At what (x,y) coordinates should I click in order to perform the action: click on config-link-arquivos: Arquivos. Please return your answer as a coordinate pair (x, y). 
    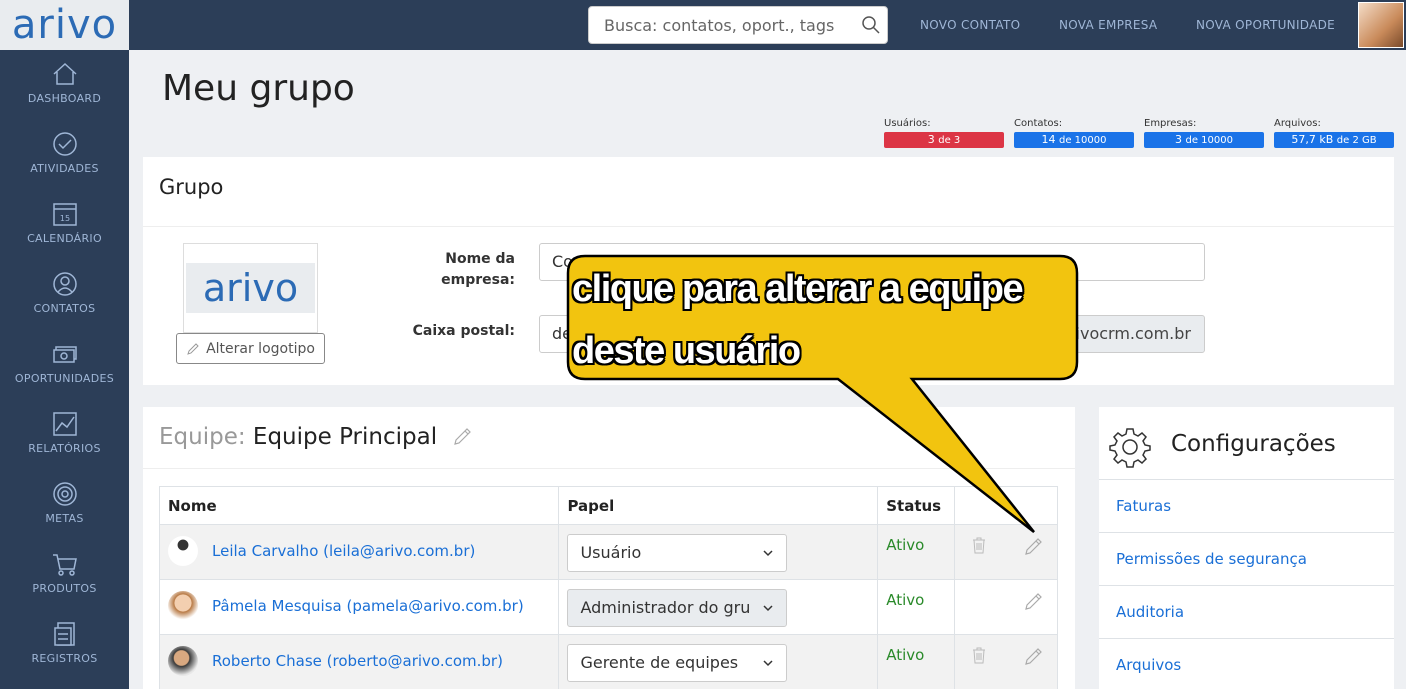
    Looking at the image, I should click on (1246, 663).